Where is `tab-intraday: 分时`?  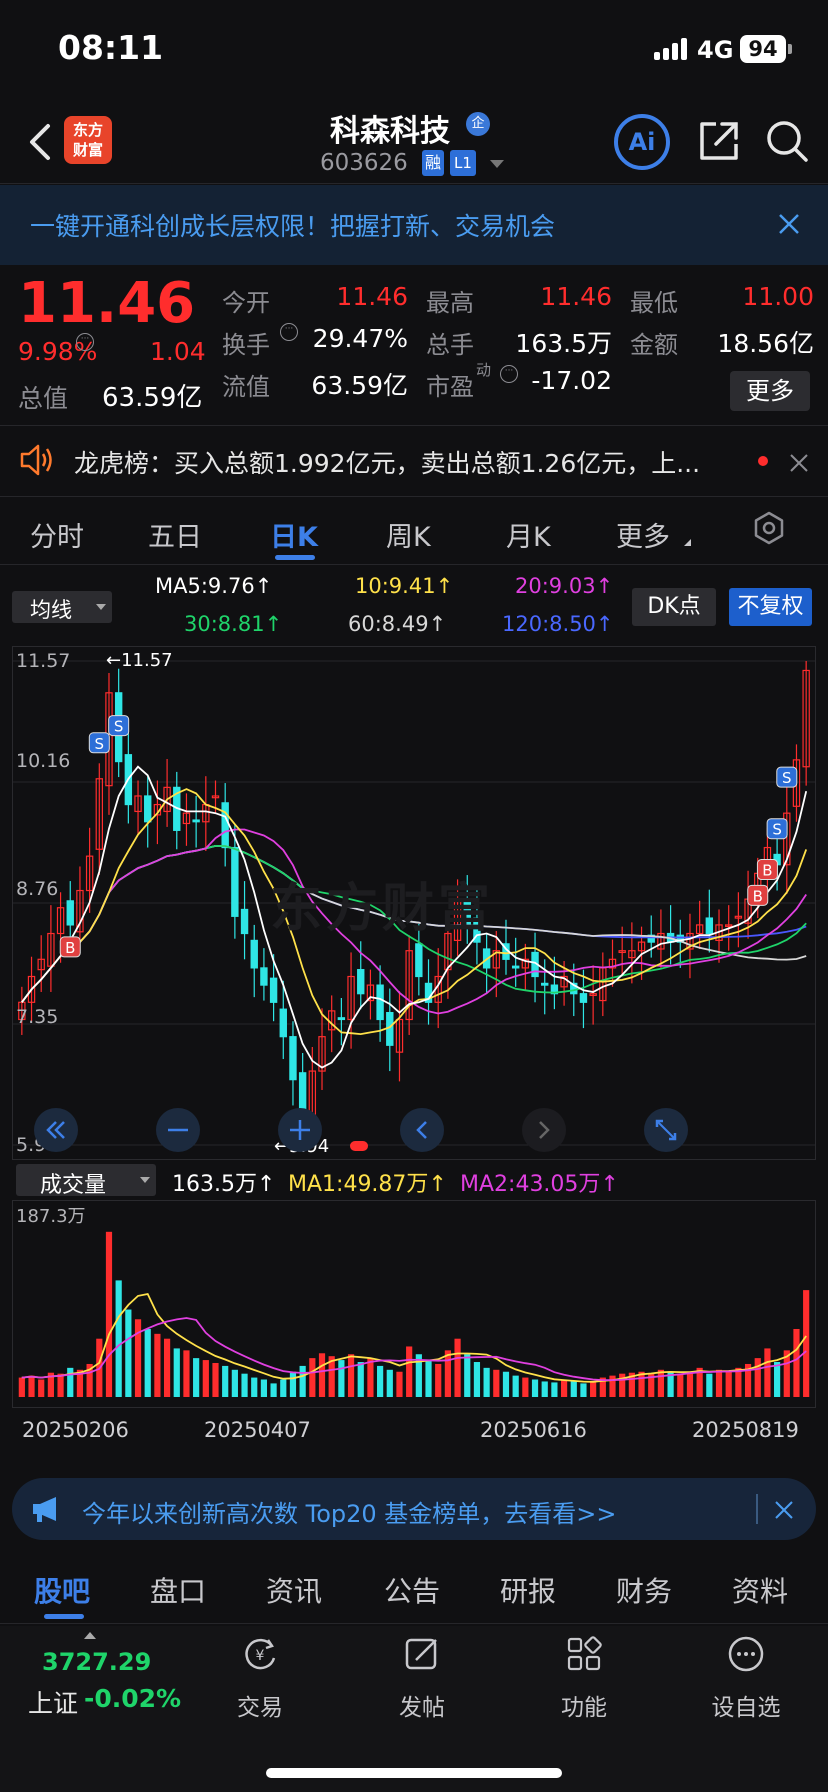 tab-intraday: 分时 is located at coordinates (57, 534).